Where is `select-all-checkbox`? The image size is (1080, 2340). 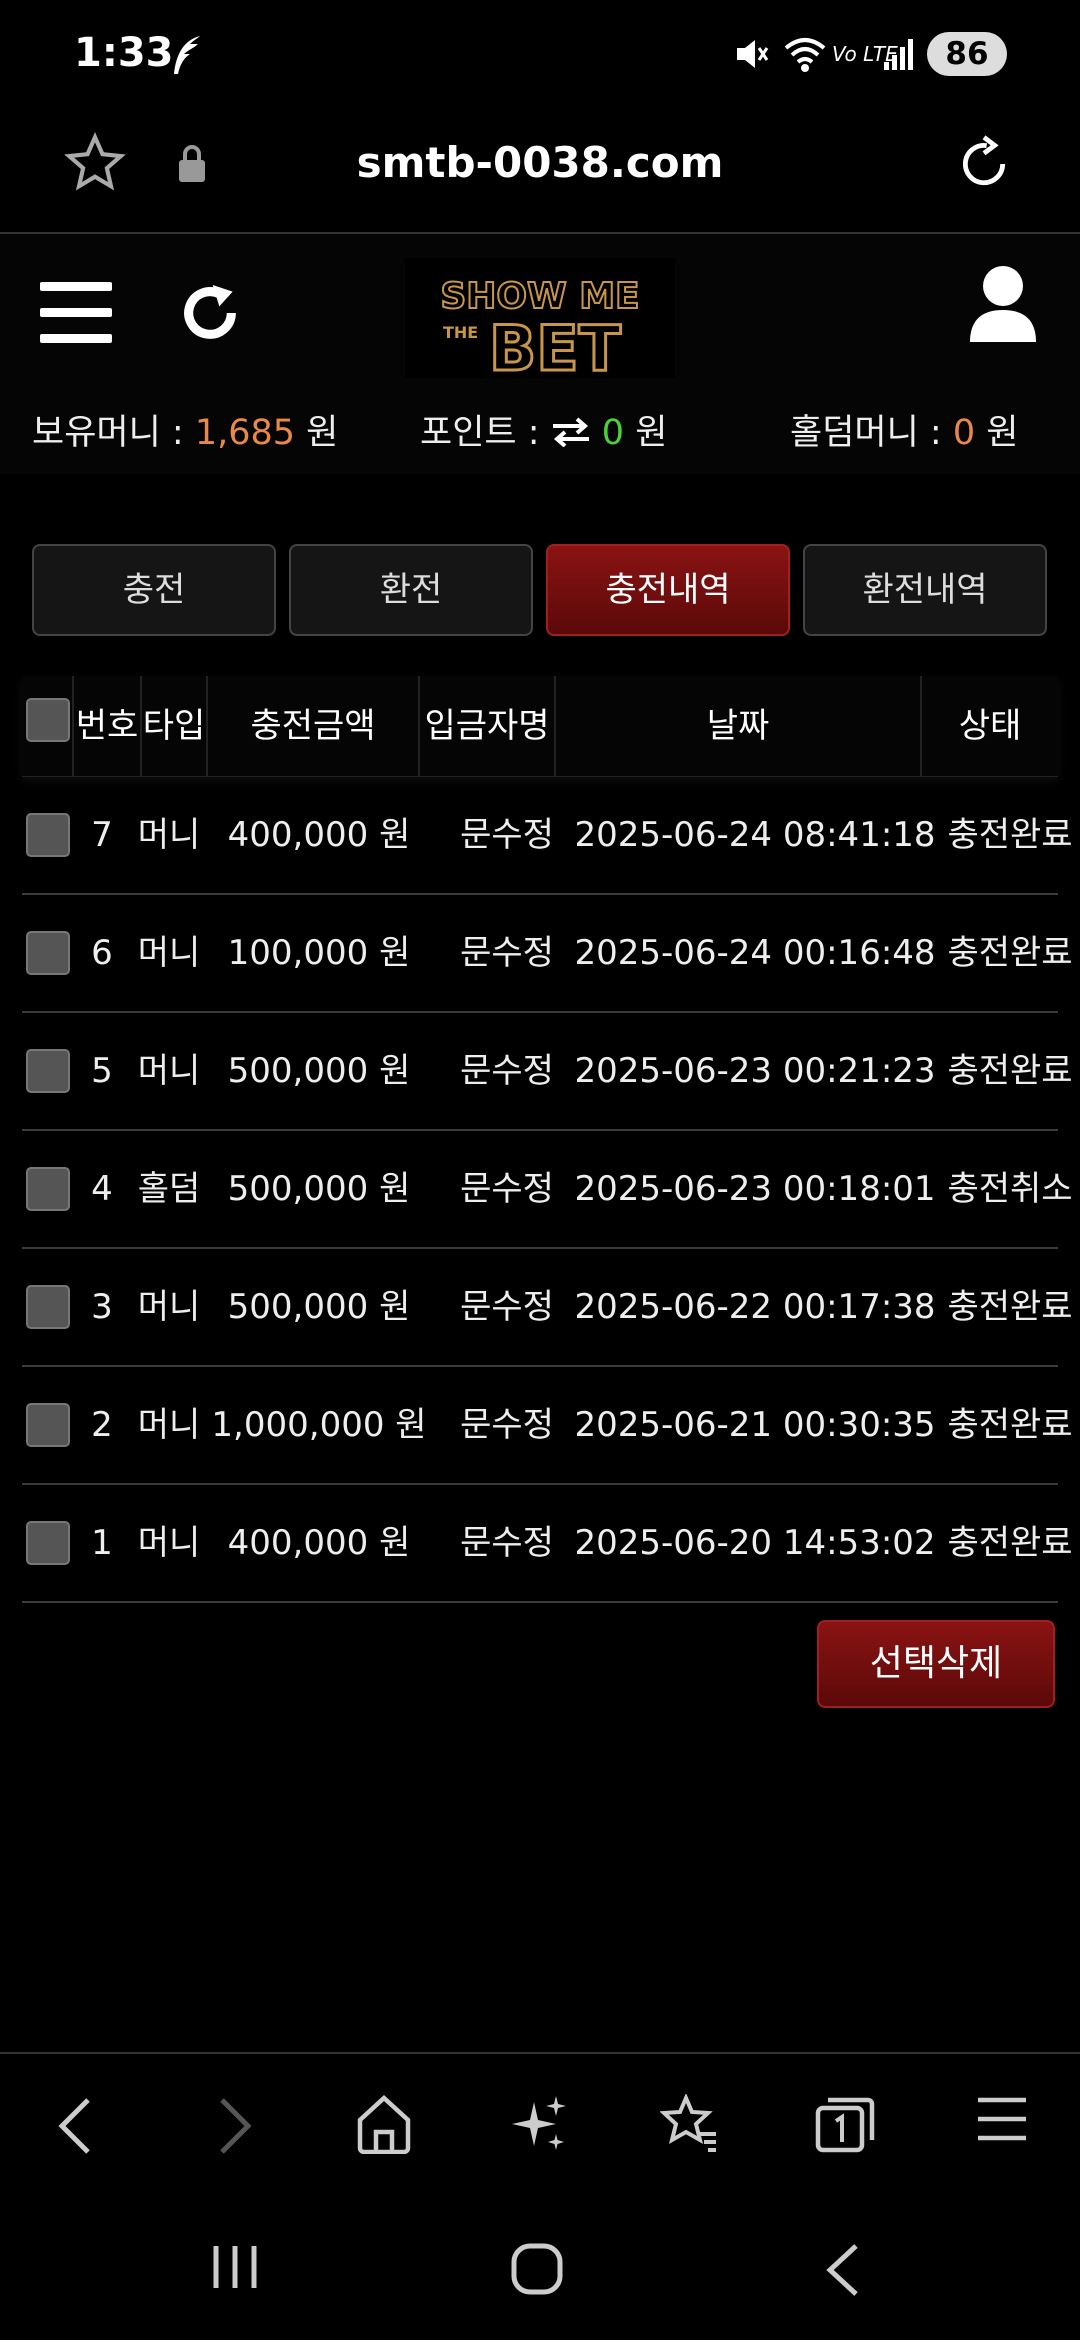
select-all-checkbox is located at coordinates (48, 720).